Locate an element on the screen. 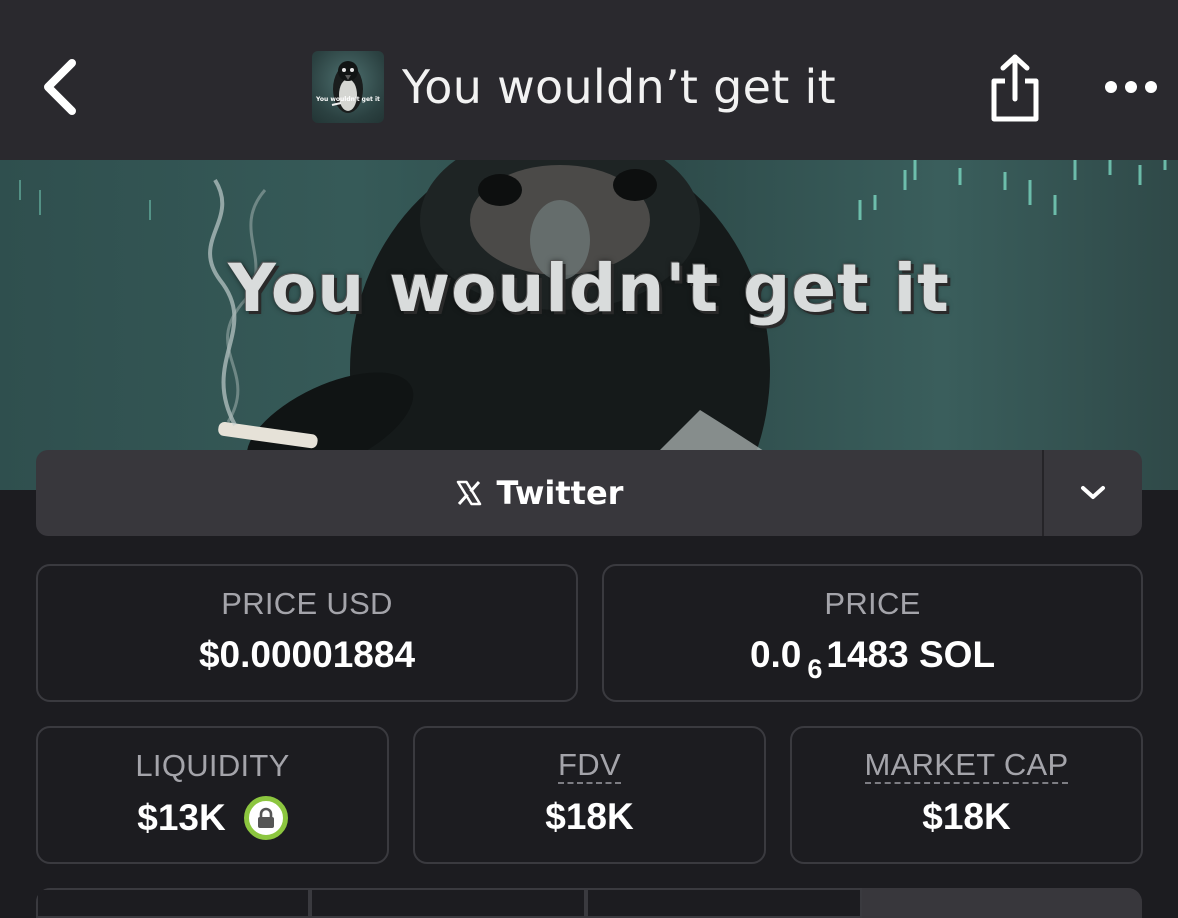 The height and width of the screenshot is (918, 1178). more-options-button is located at coordinates (1131, 87).